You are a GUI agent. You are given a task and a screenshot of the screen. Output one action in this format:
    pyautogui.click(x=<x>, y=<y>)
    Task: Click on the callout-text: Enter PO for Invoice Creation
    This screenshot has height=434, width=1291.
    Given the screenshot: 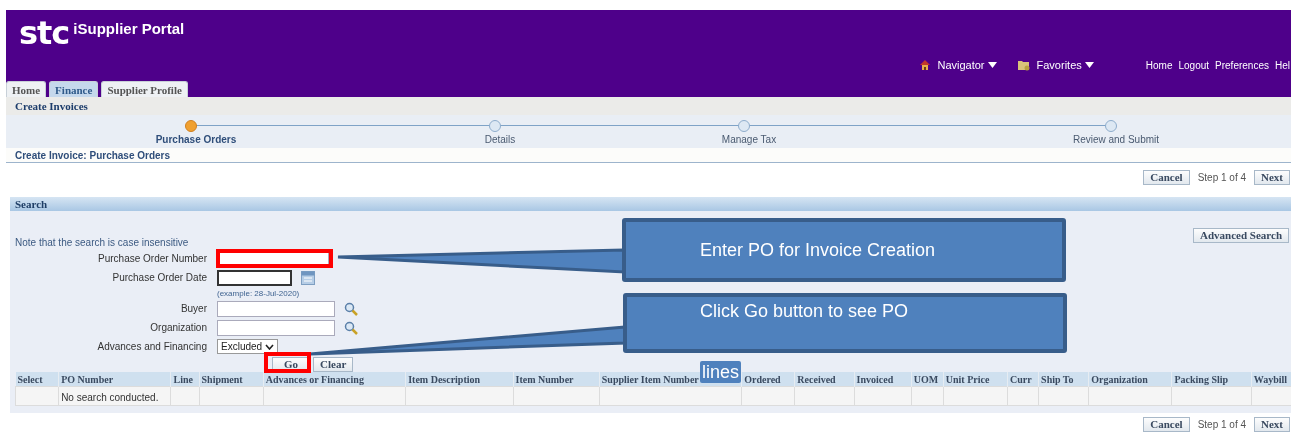 What is the action you would take?
    pyautogui.click(x=818, y=250)
    